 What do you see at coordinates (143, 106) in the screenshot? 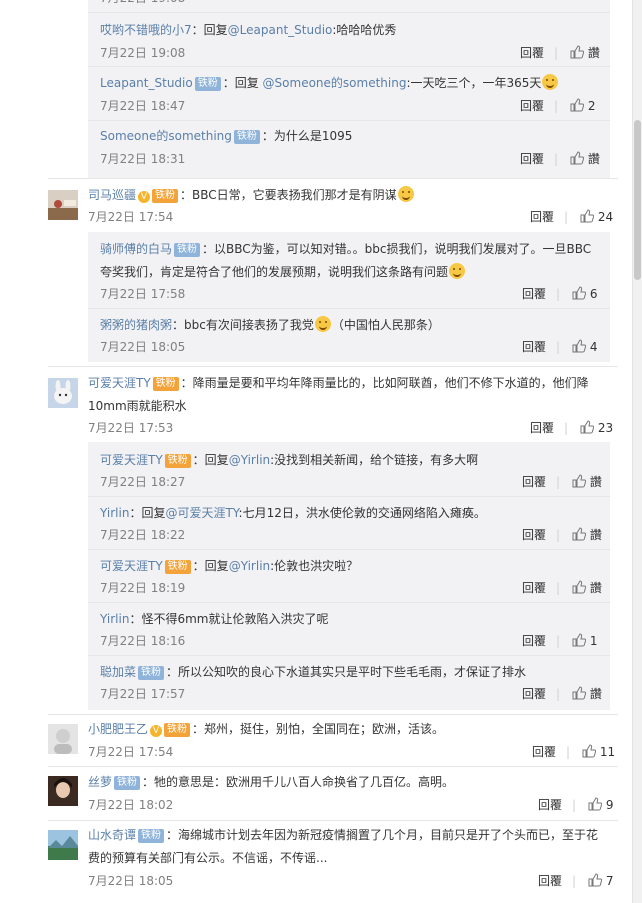
I see `comment-time: 7月22日 18:47` at bounding box center [143, 106].